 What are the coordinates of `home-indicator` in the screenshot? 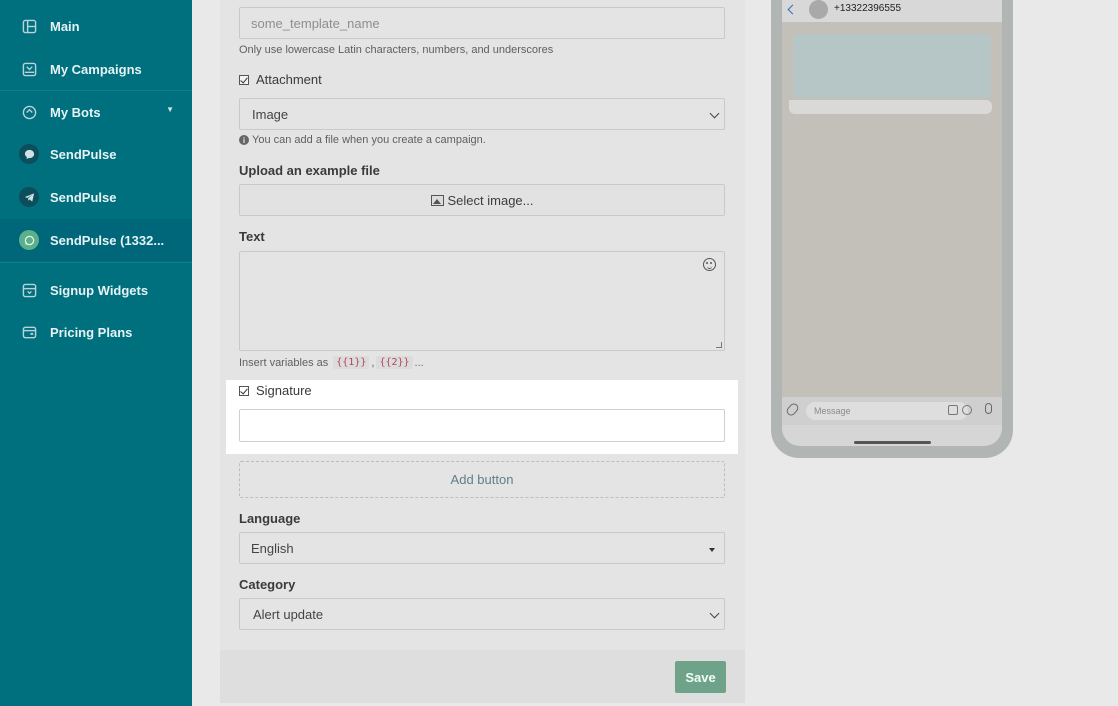 It's located at (892, 442).